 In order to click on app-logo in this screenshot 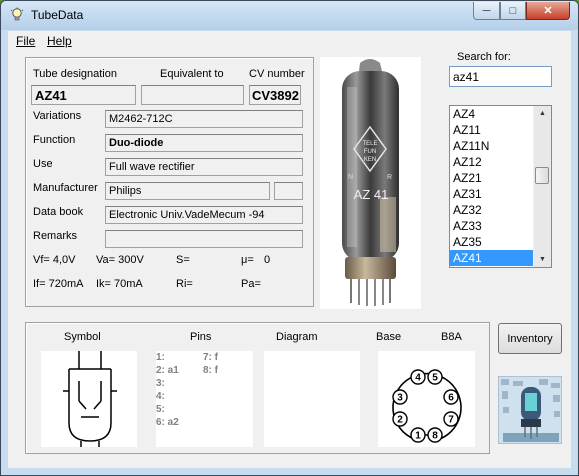, I will do `click(530, 410)`.